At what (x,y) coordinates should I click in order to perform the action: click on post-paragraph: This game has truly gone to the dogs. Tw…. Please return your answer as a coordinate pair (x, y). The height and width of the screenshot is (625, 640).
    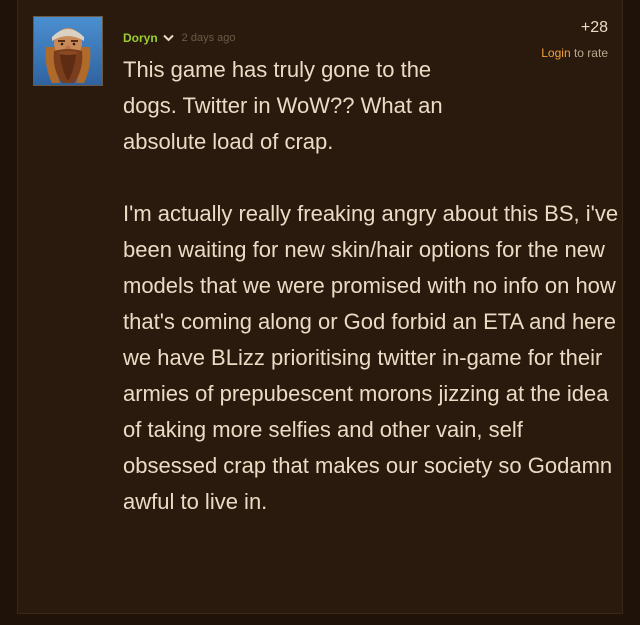
    Looking at the image, I should click on (283, 105).